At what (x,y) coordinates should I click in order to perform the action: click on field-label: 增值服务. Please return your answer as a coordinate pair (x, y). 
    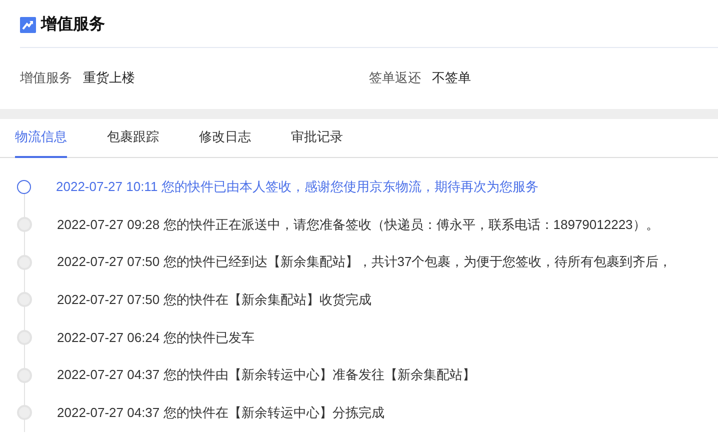
    Looking at the image, I should click on (46, 77).